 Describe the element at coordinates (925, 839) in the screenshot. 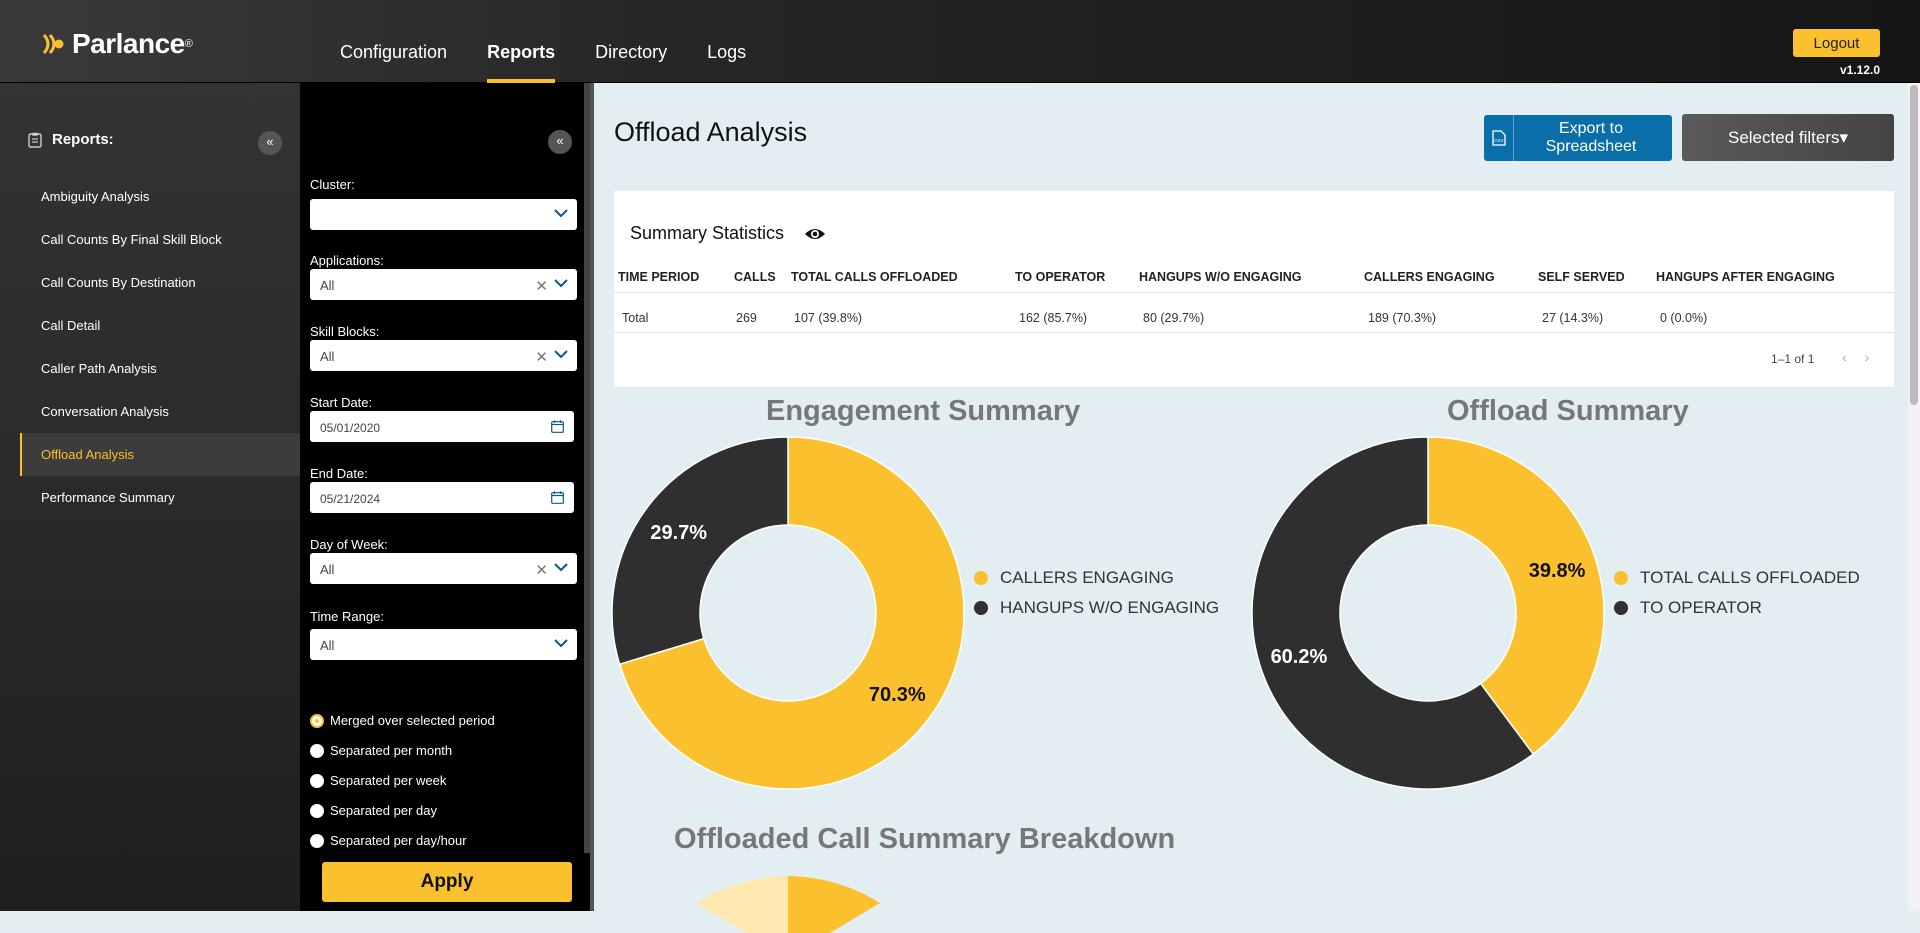

I see `breakdown-chart-title: Offloaded Call Summary Breakdown` at that location.